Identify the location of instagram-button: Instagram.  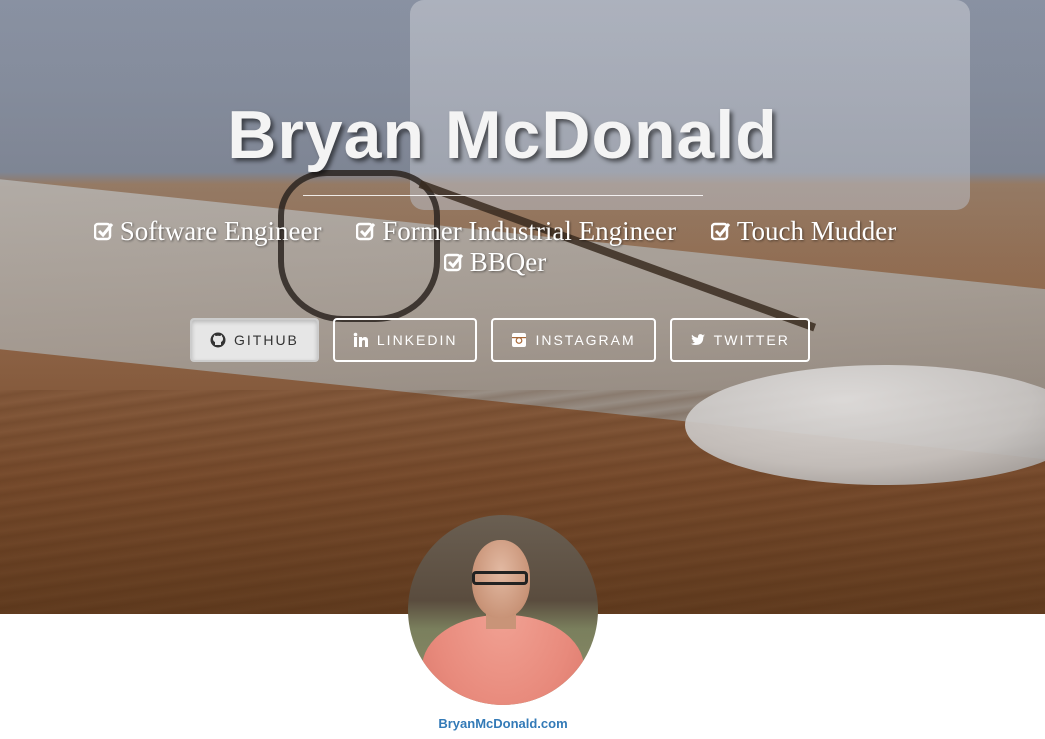
(573, 340).